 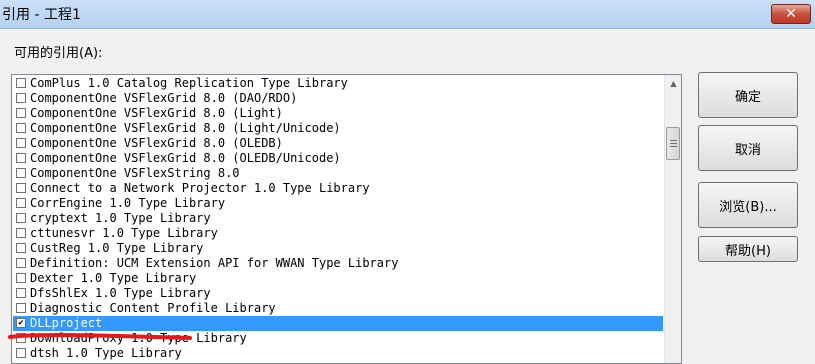 What do you see at coordinates (106, 353) in the screenshot?
I see `reference-label: dtsh 1.0 Type Library` at bounding box center [106, 353].